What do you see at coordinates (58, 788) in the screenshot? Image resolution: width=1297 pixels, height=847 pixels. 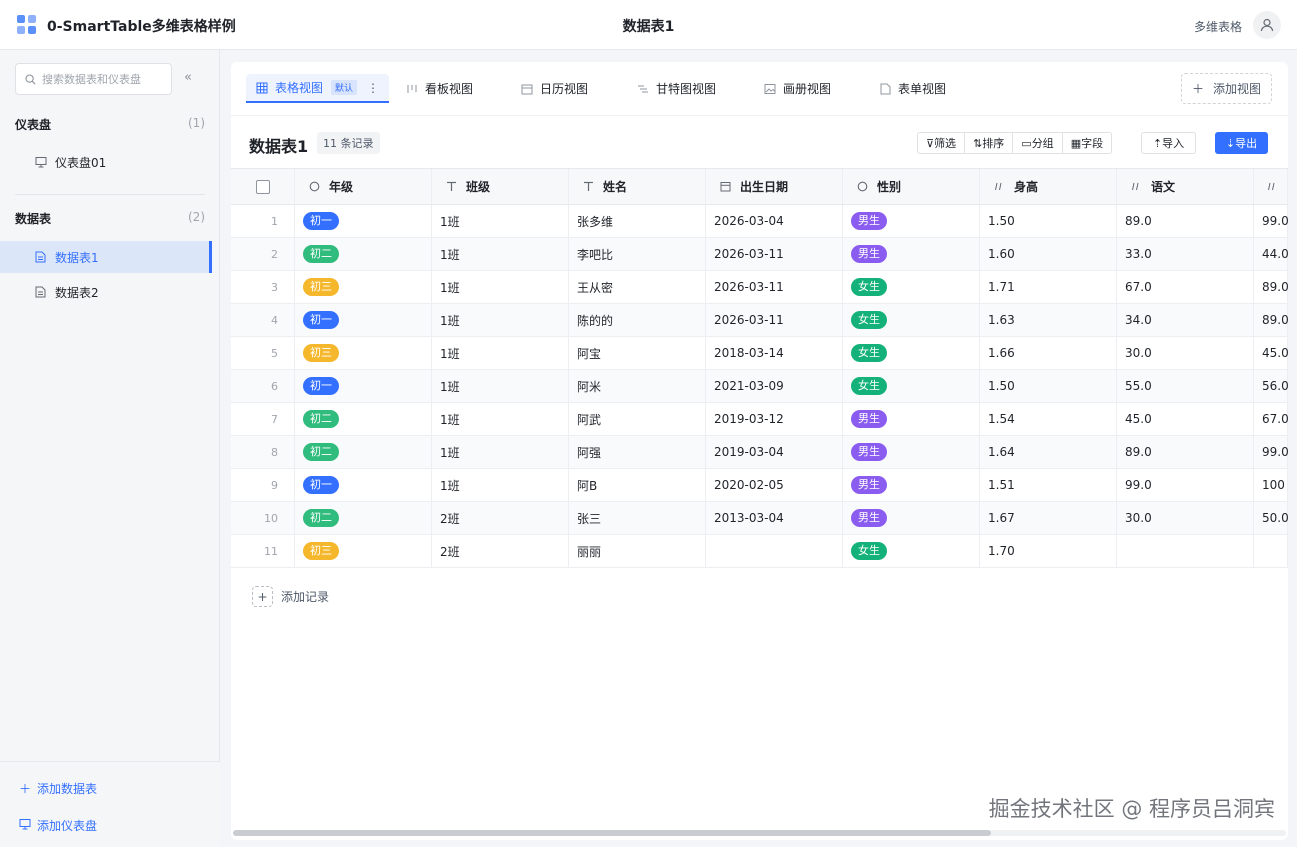 I see `add-table-button: ＋ 添加数据表` at bounding box center [58, 788].